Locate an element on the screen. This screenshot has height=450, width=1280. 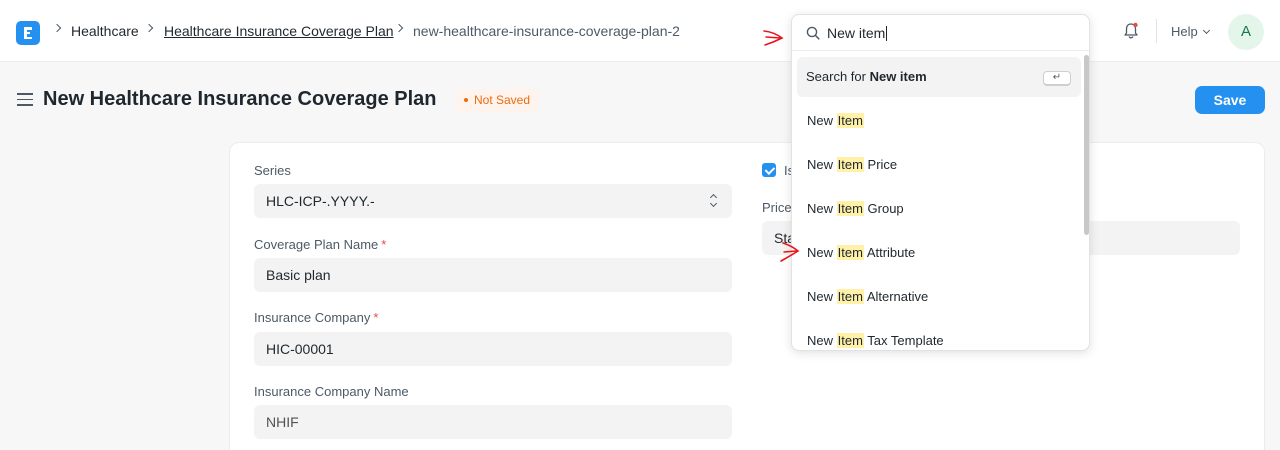
insurance-company-input: HIC-00001 is located at coordinates (493, 349).